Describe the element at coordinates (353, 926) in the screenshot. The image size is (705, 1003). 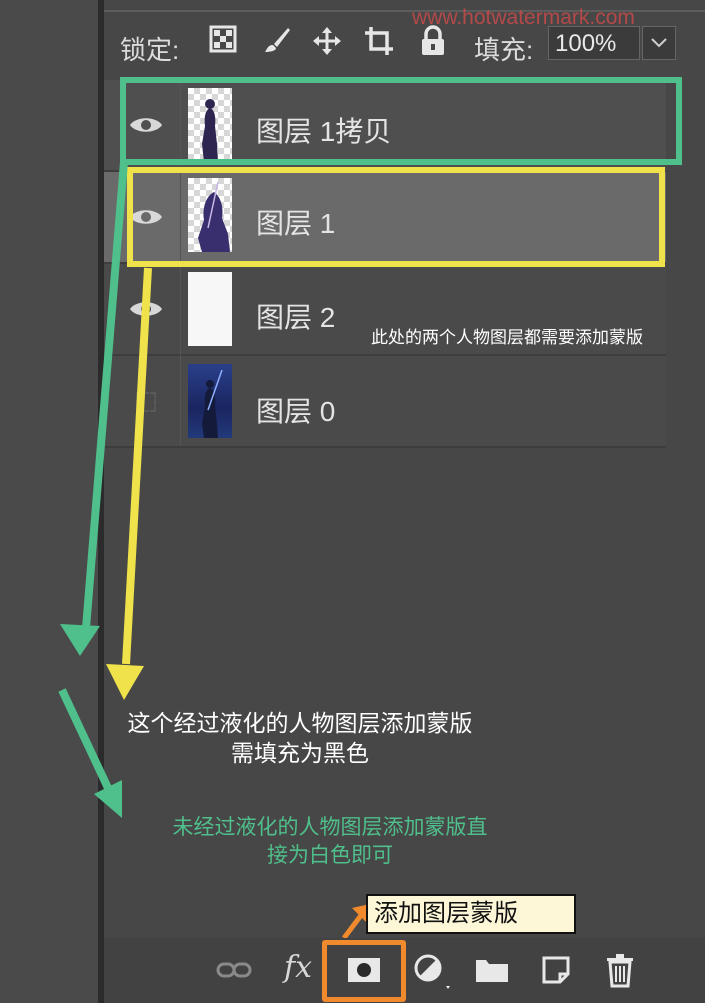
I see `orange-arrow-line` at that location.